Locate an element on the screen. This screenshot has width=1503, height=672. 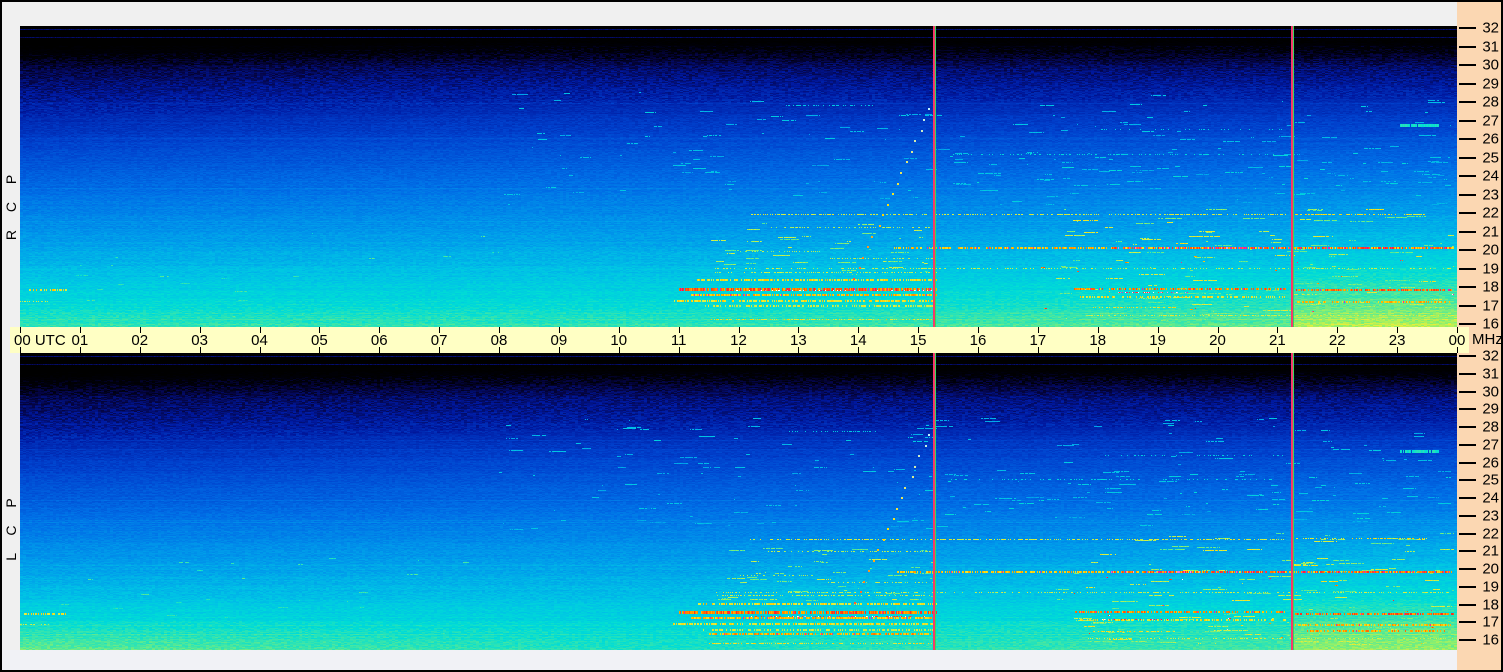
time-label: 04 is located at coordinates (259, 340).